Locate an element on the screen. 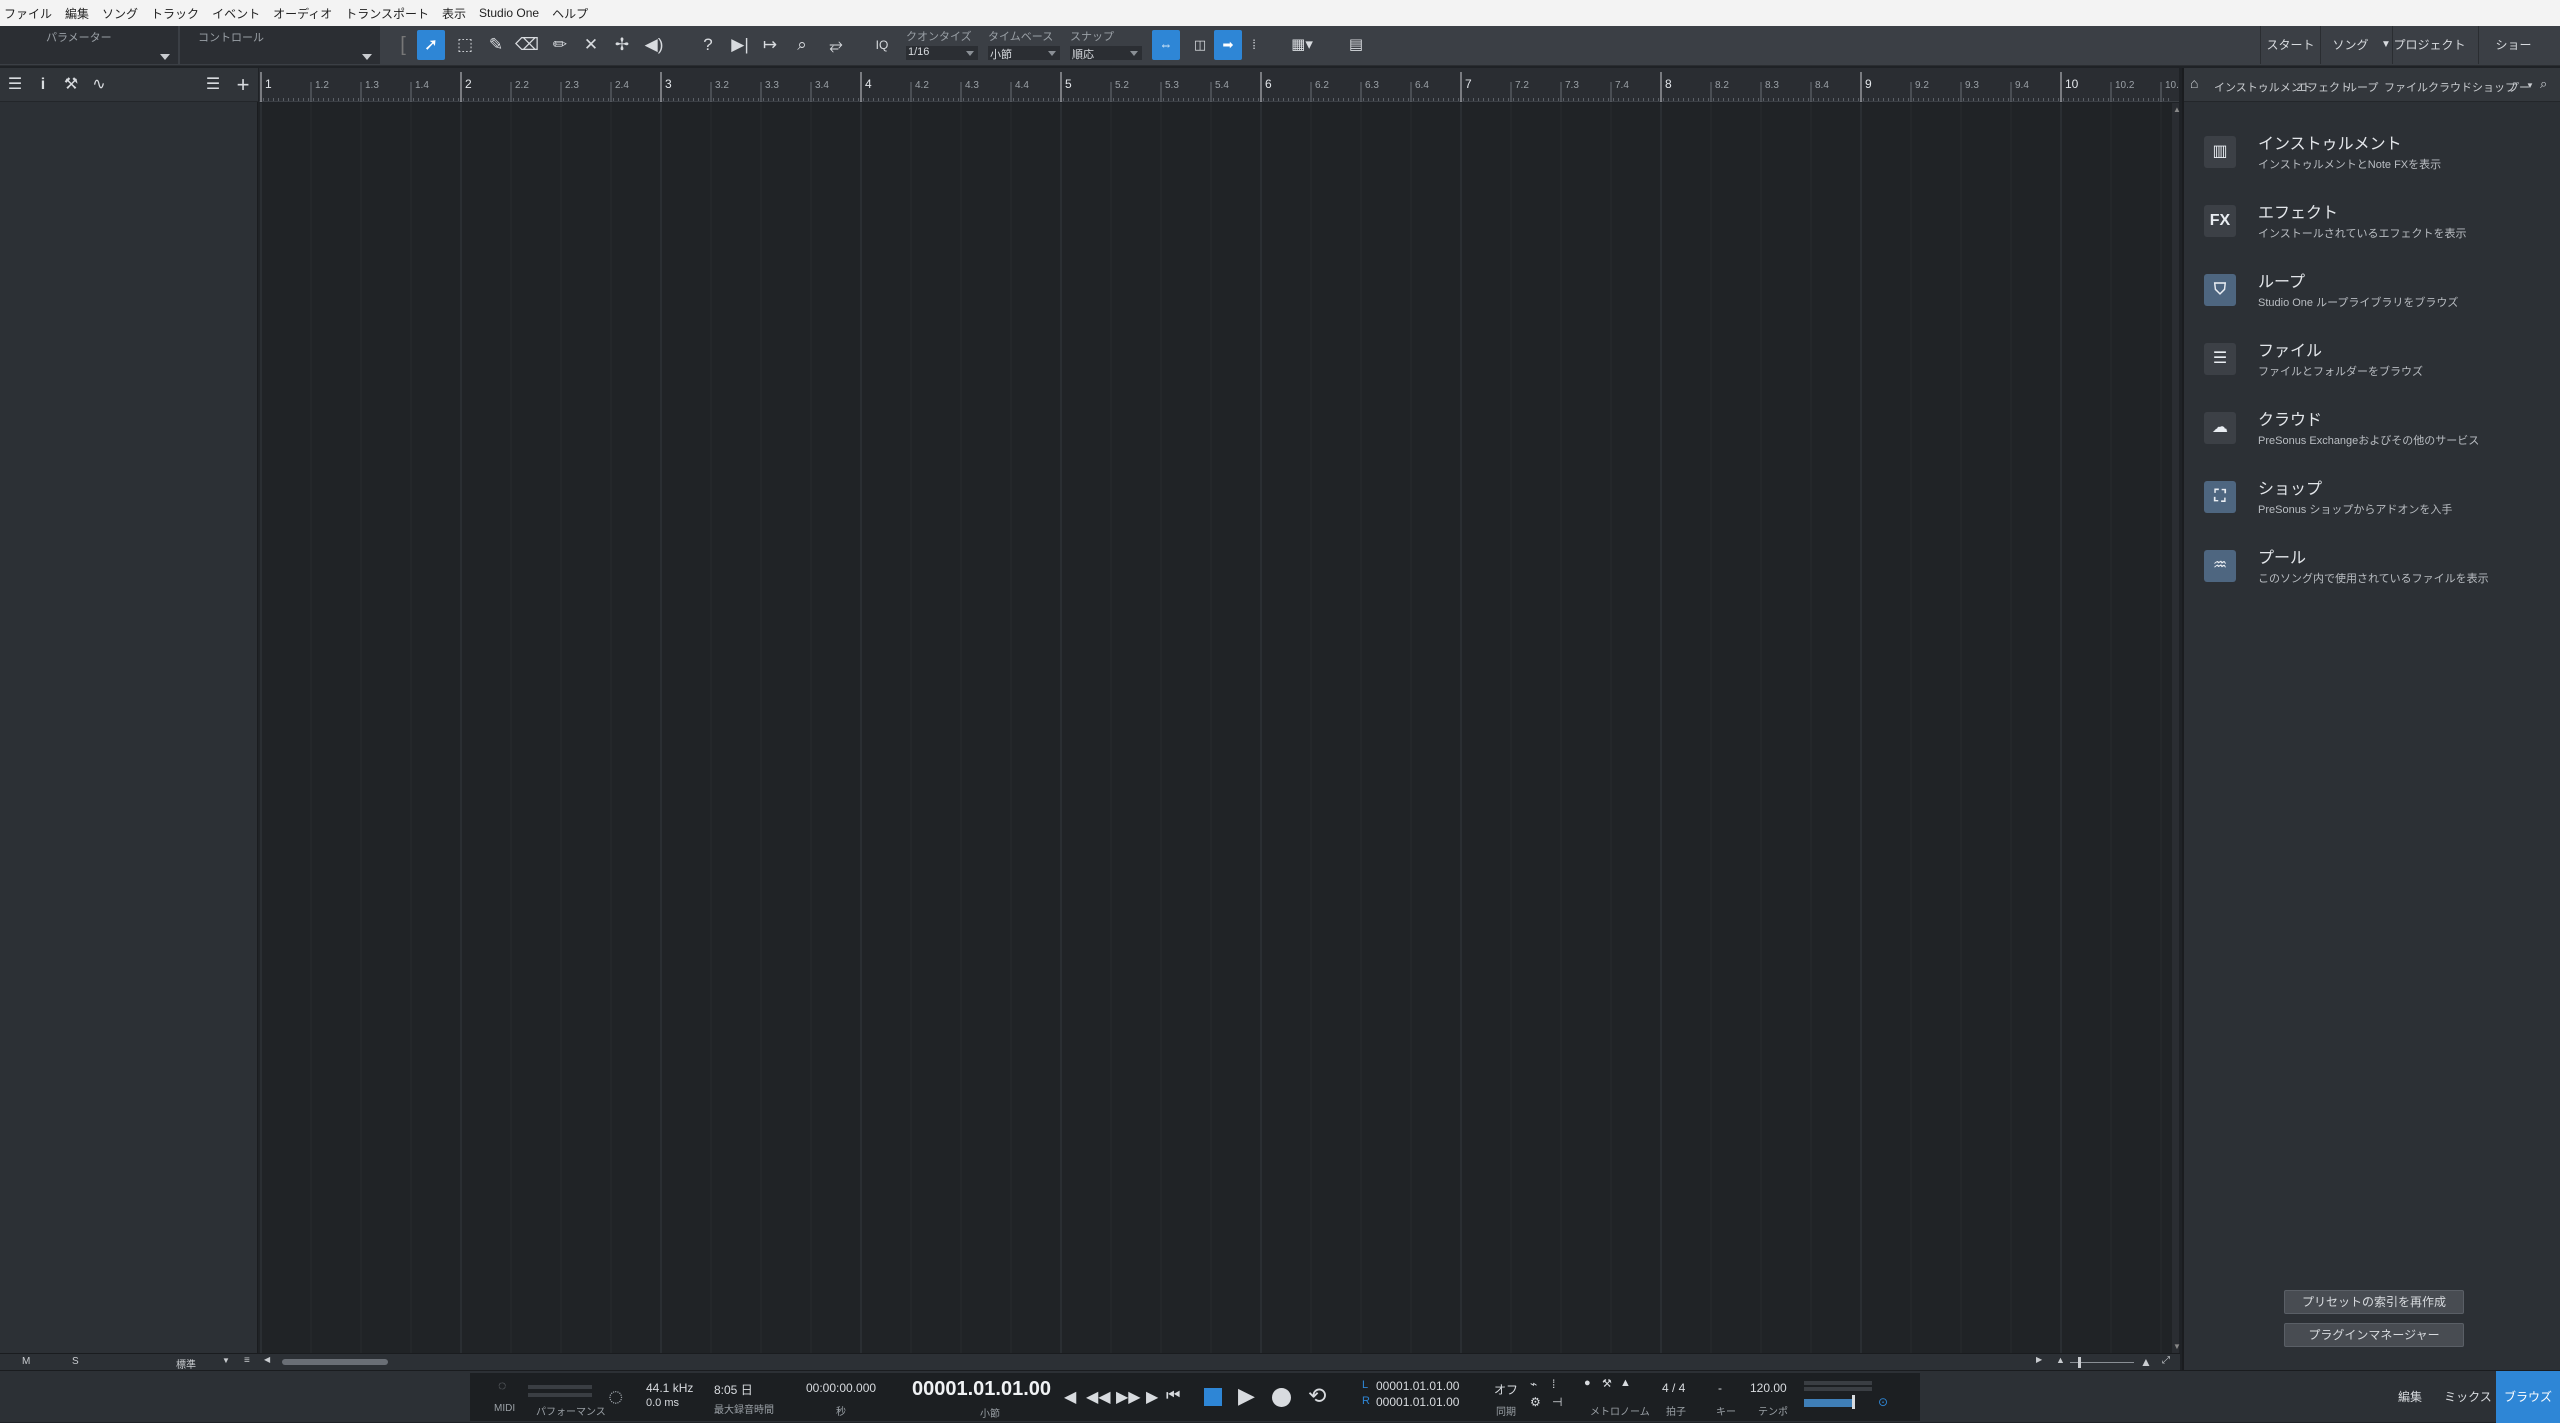 This screenshot has height=1423, width=2560. play-button-icon: ▶ is located at coordinates (1246, 1396).